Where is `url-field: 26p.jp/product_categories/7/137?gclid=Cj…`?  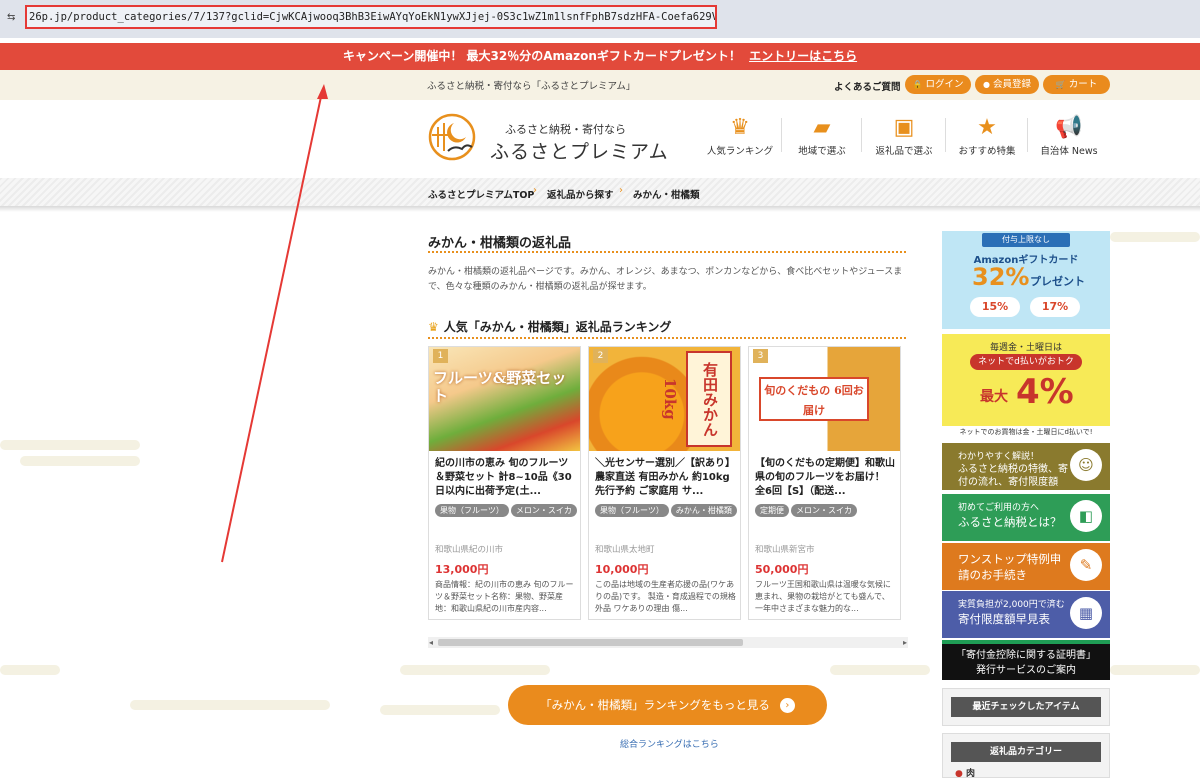 url-field: 26p.jp/product_categories/7/137?gclid=Cj… is located at coordinates (371, 17).